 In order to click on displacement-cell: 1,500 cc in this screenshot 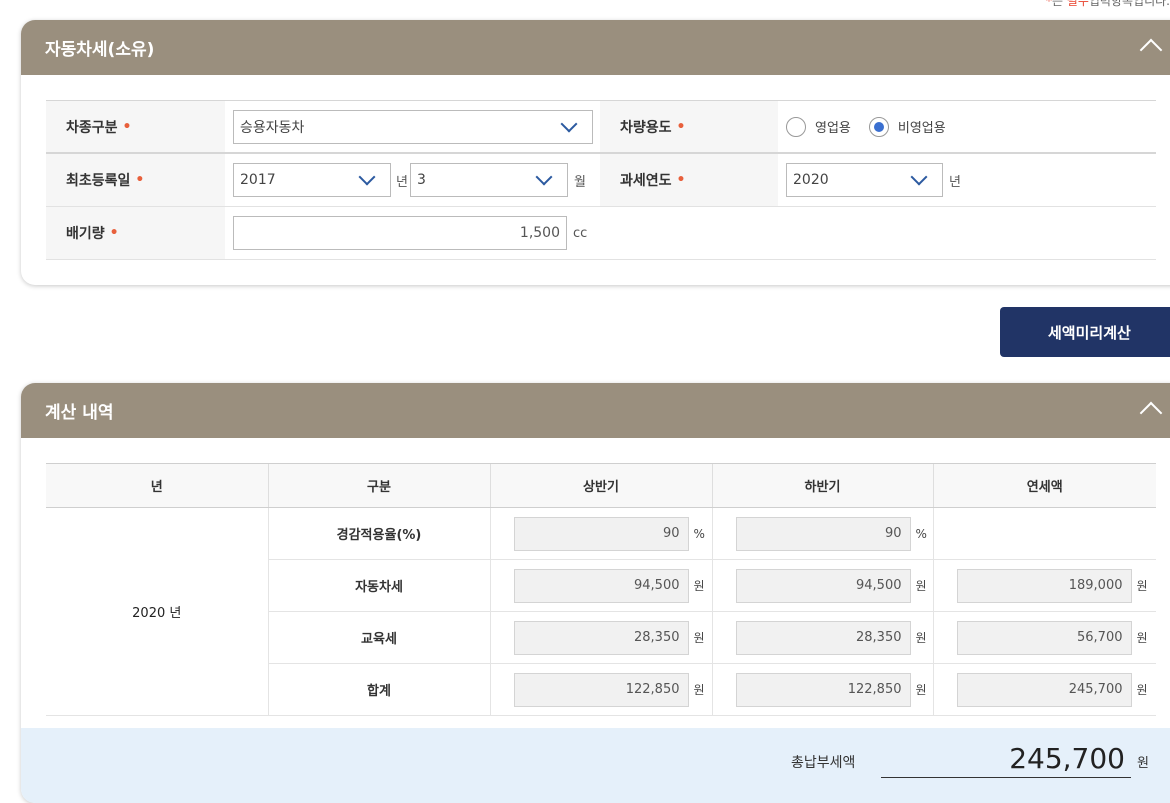, I will do `click(690, 233)`.